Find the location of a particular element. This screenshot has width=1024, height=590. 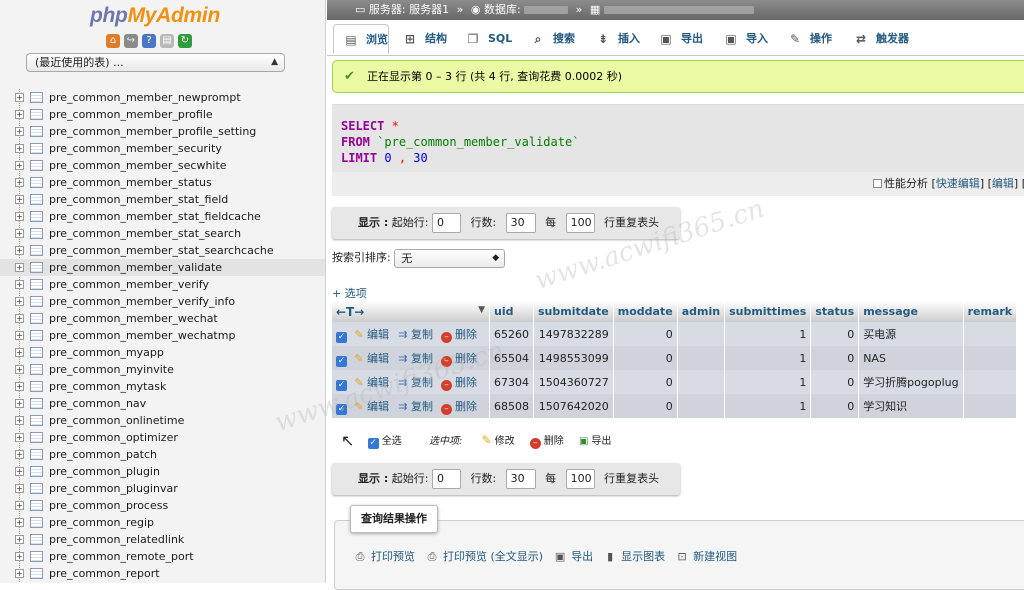

bulk-edit-button: ✎ 修改 is located at coordinates (498, 440).